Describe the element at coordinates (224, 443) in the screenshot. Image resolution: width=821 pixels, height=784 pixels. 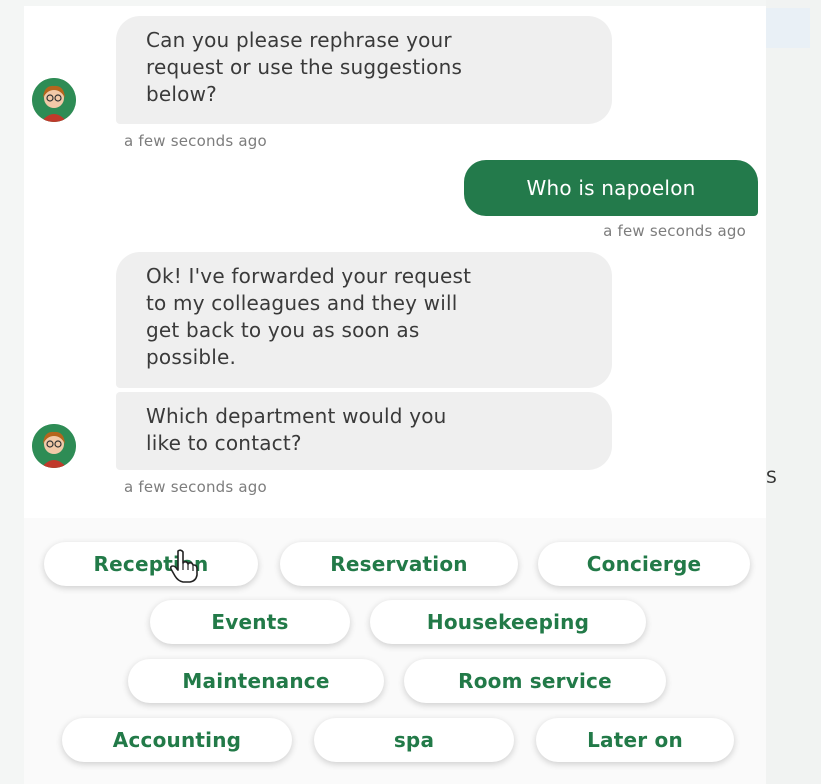
I see `message-line: like to contact?` at that location.